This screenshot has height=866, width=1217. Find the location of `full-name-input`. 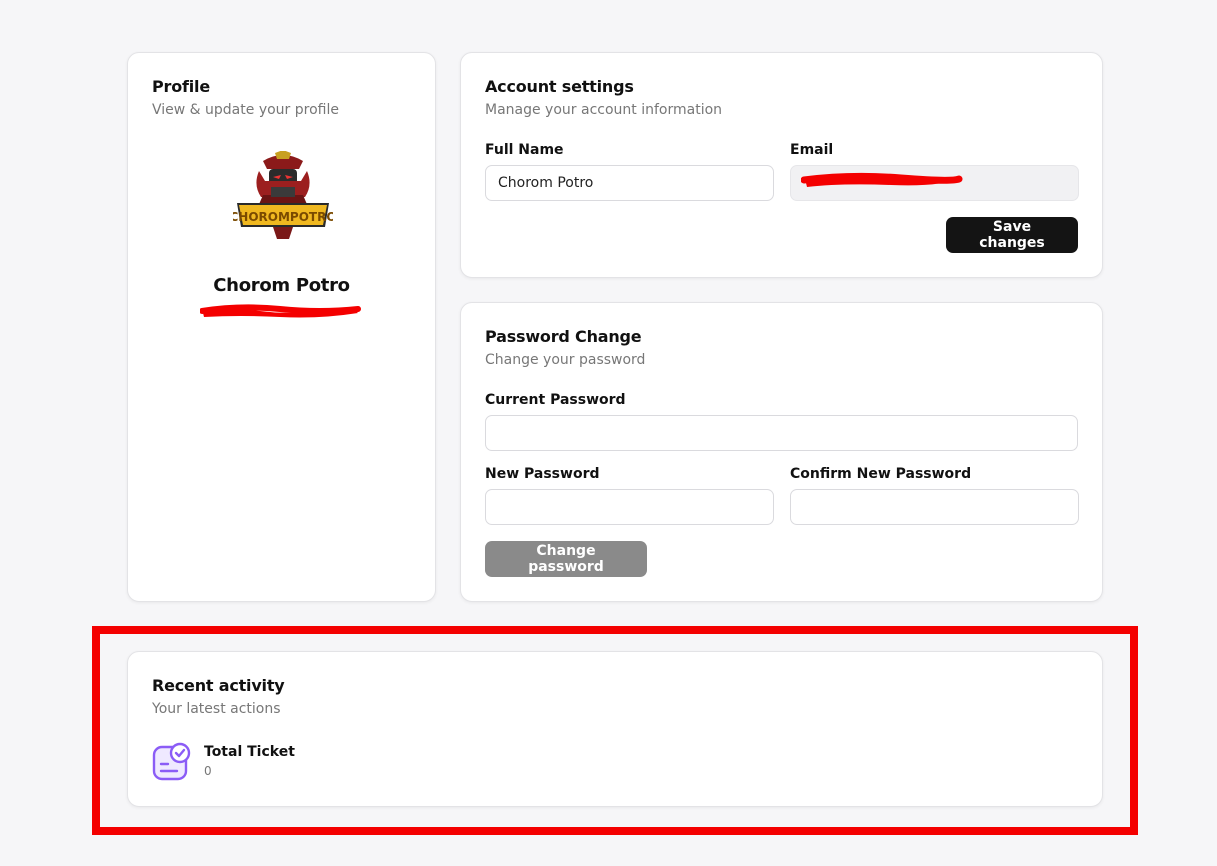

full-name-input is located at coordinates (629, 183).